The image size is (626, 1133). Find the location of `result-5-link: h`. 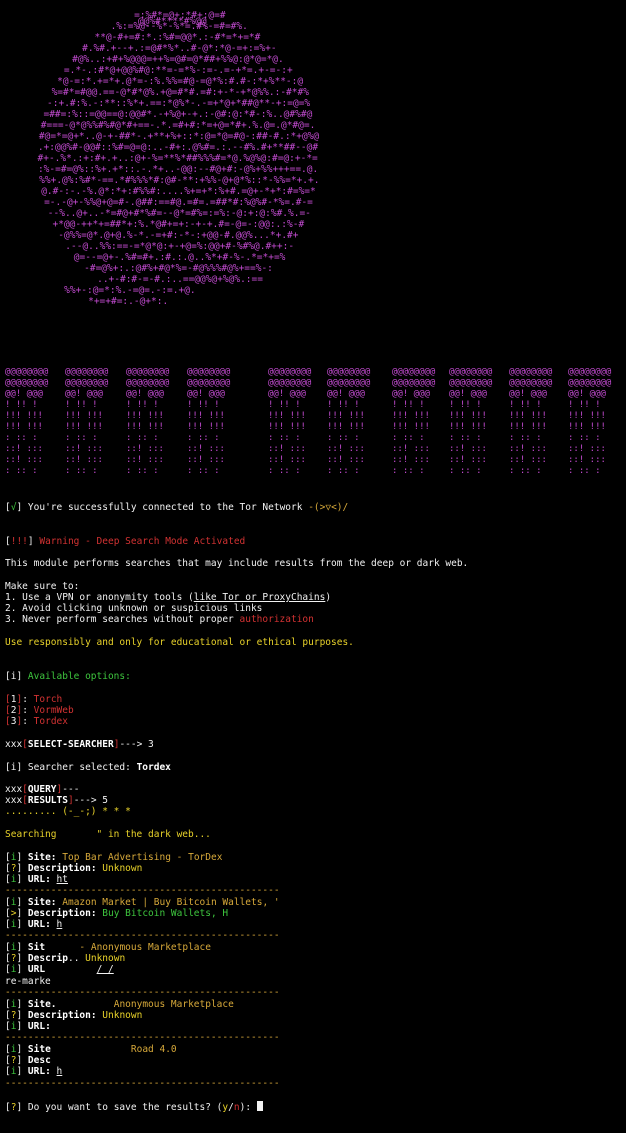

result-5-link: h is located at coordinates (60, 1071).